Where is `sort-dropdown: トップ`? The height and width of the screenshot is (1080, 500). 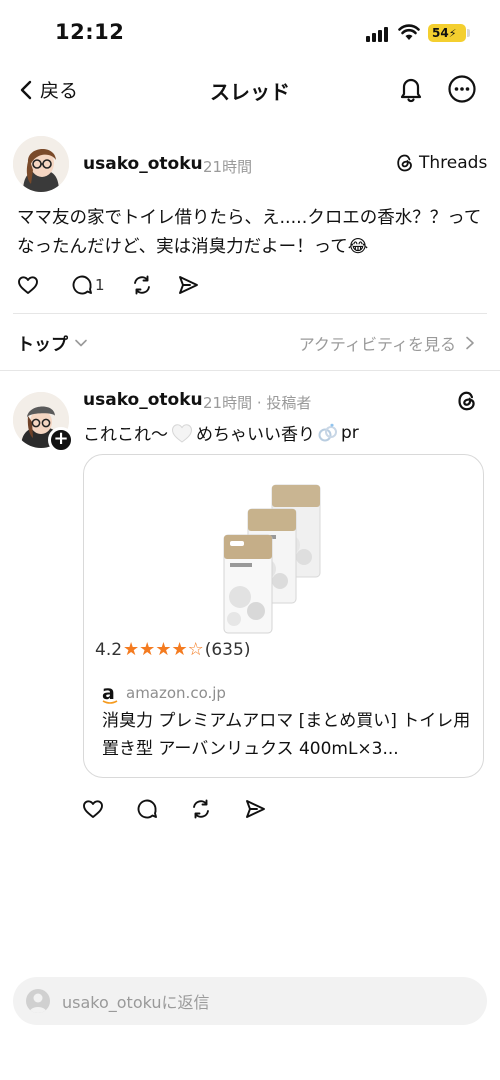 sort-dropdown: トップ is located at coordinates (52, 342).